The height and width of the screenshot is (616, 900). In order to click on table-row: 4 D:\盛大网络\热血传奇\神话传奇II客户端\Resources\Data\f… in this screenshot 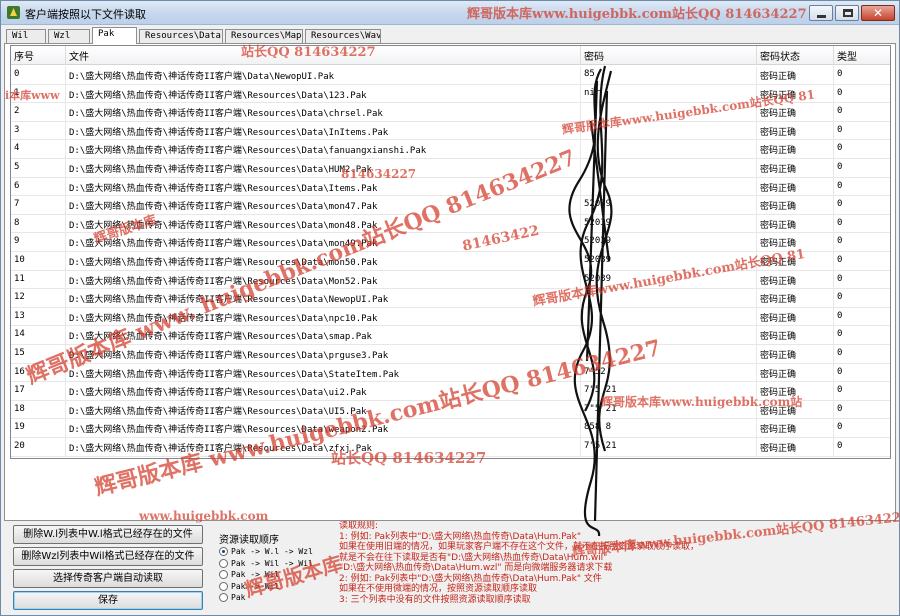, I will do `click(450, 149)`.